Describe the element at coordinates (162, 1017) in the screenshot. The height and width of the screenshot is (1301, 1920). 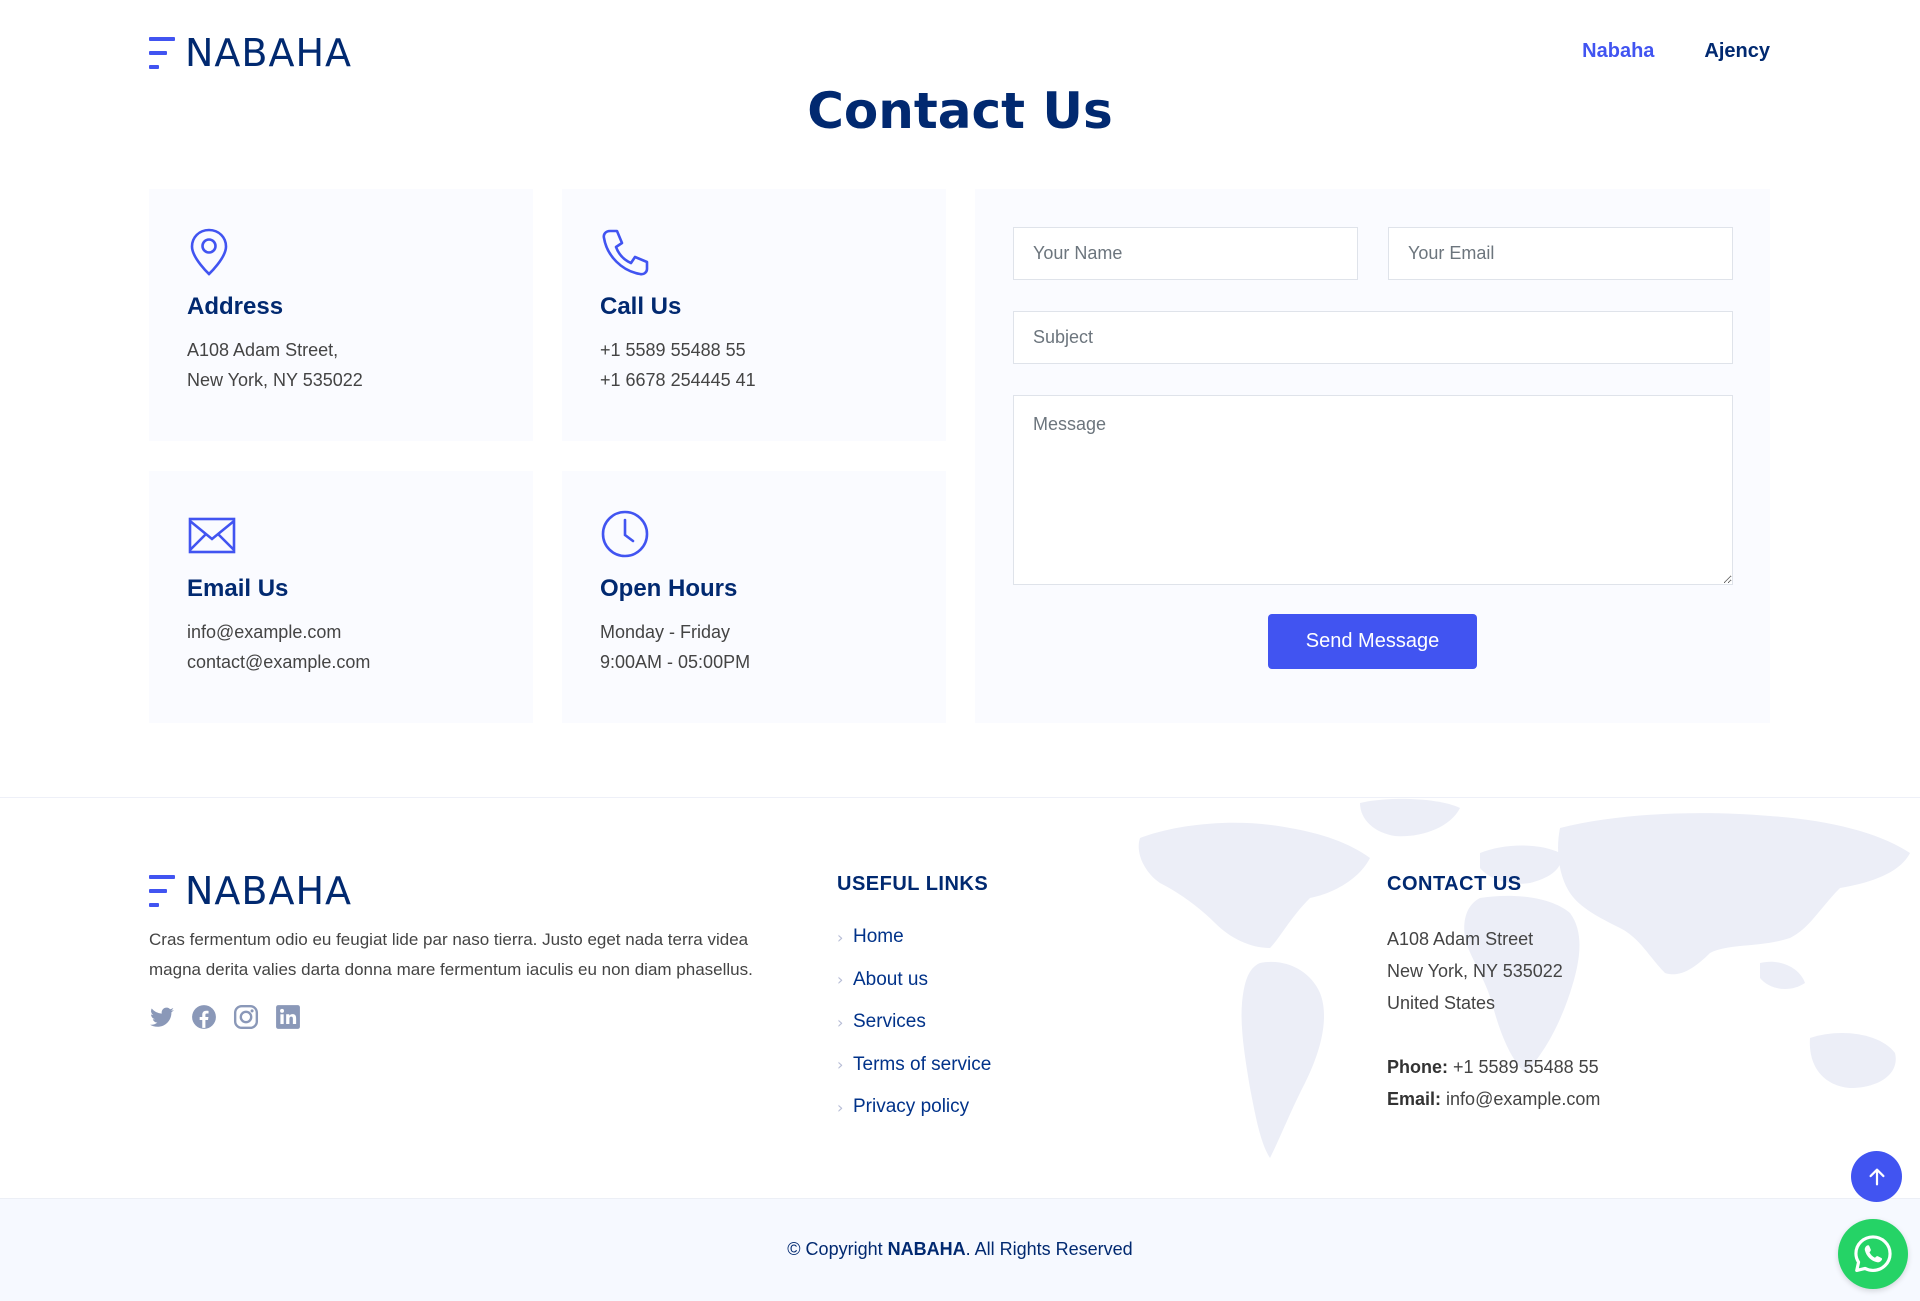
I see `twitter-icon` at that location.